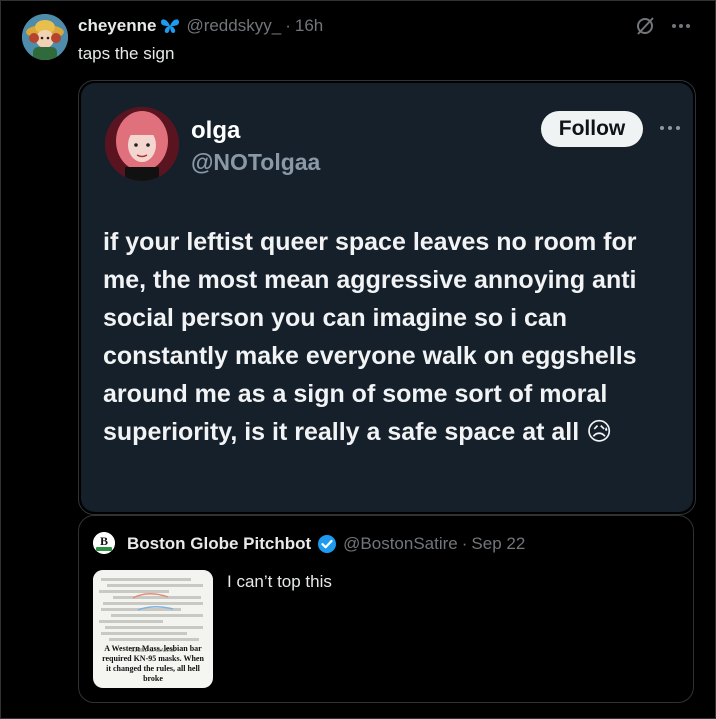 The height and width of the screenshot is (719, 716). What do you see at coordinates (142, 144) in the screenshot?
I see `embedded-avatar` at bounding box center [142, 144].